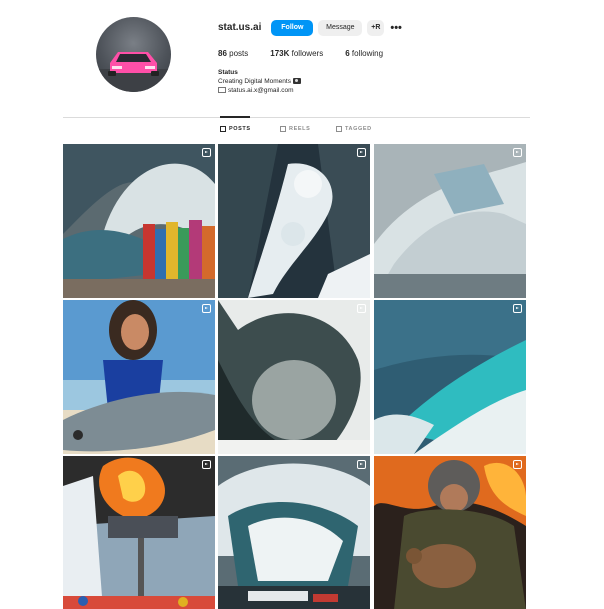 The image size is (604, 609). I want to click on grid-icon, so click(223, 129).